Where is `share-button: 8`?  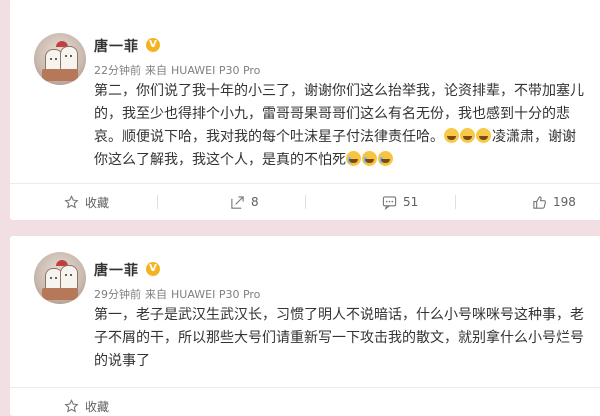 share-button: 8 is located at coordinates (244, 202).